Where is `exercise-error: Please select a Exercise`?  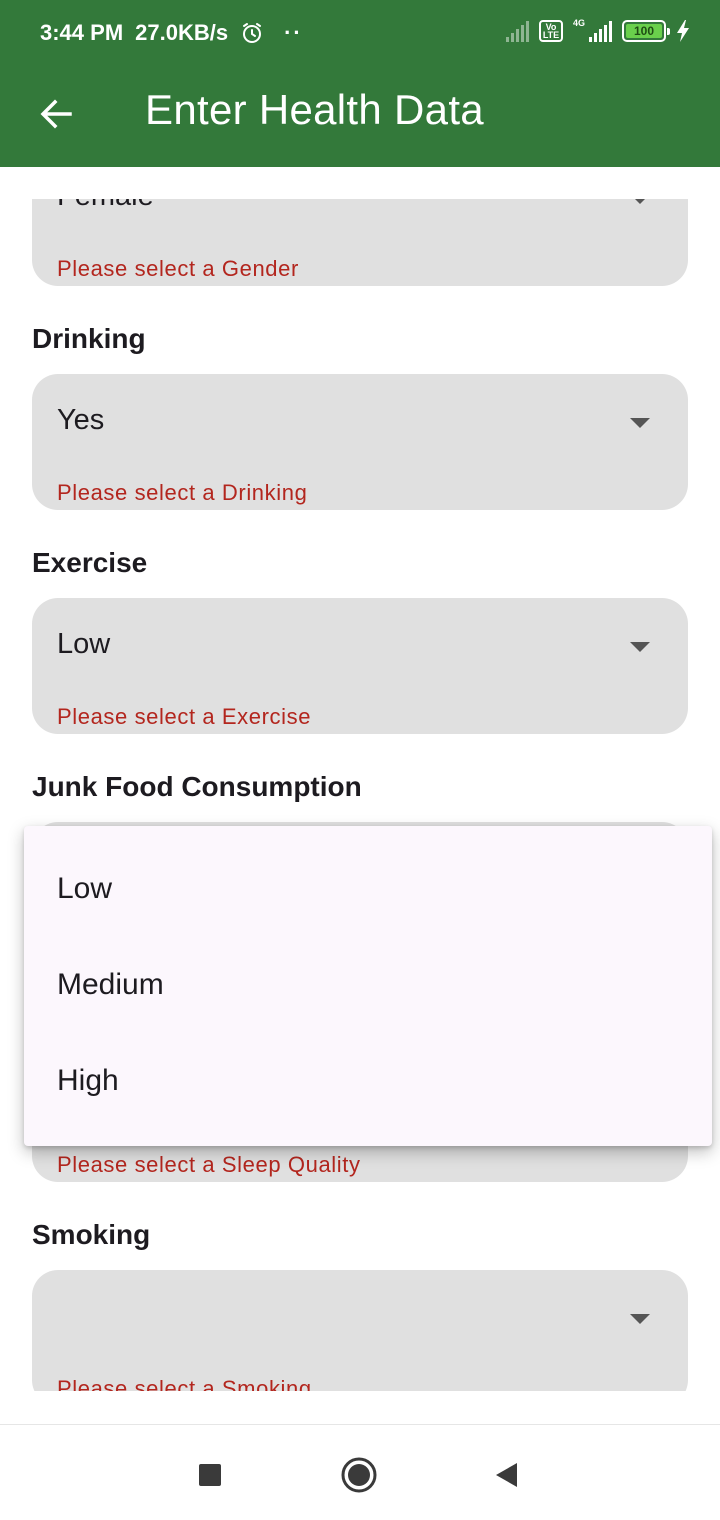
exercise-error: Please select a Exercise is located at coordinates (184, 716).